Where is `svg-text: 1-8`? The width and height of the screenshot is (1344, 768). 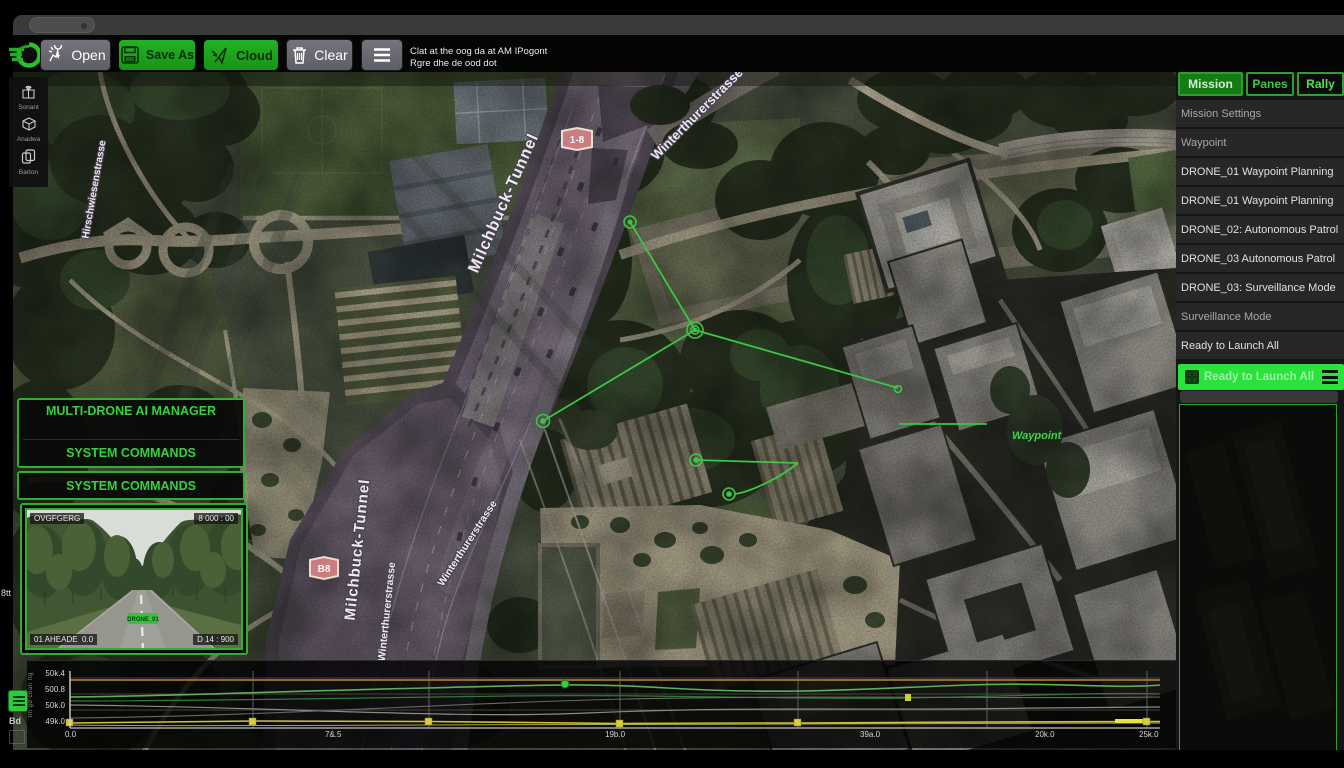 svg-text: 1-8 is located at coordinates (577, 140).